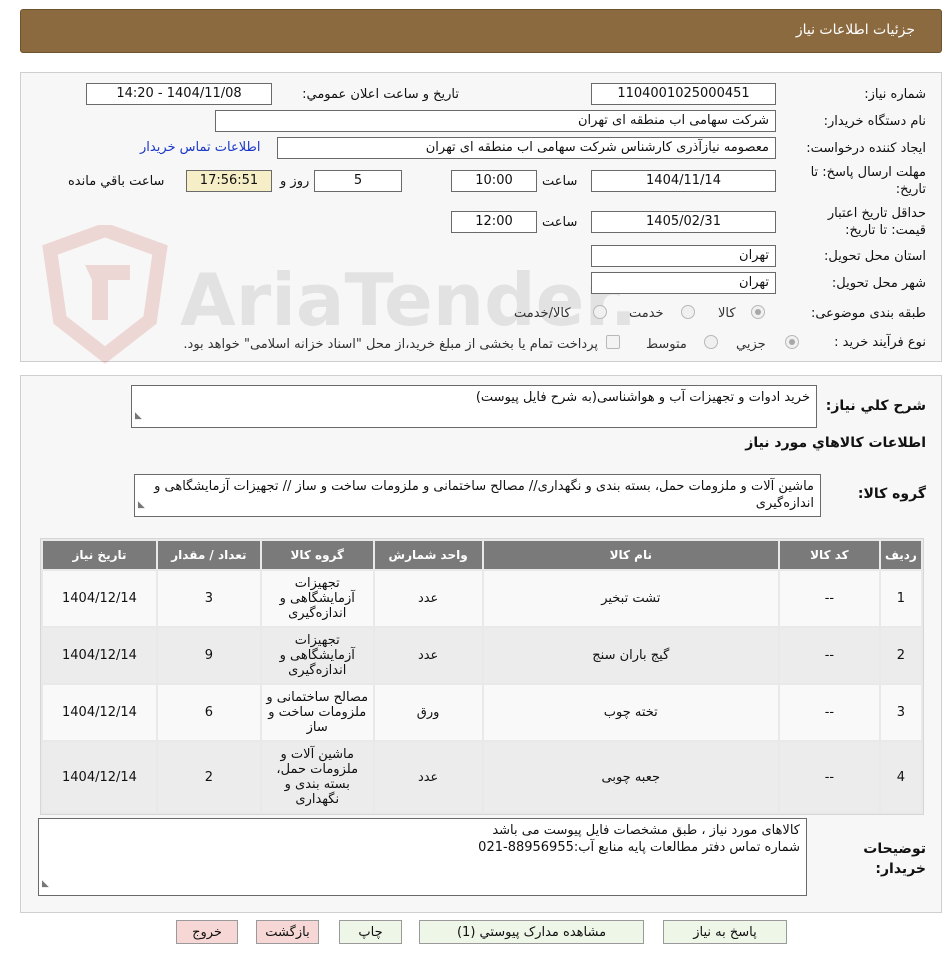  Describe the element at coordinates (495, 121) in the screenshot. I see `buyer-field: شرکت سهامی اب منطقه ای تهران` at that location.